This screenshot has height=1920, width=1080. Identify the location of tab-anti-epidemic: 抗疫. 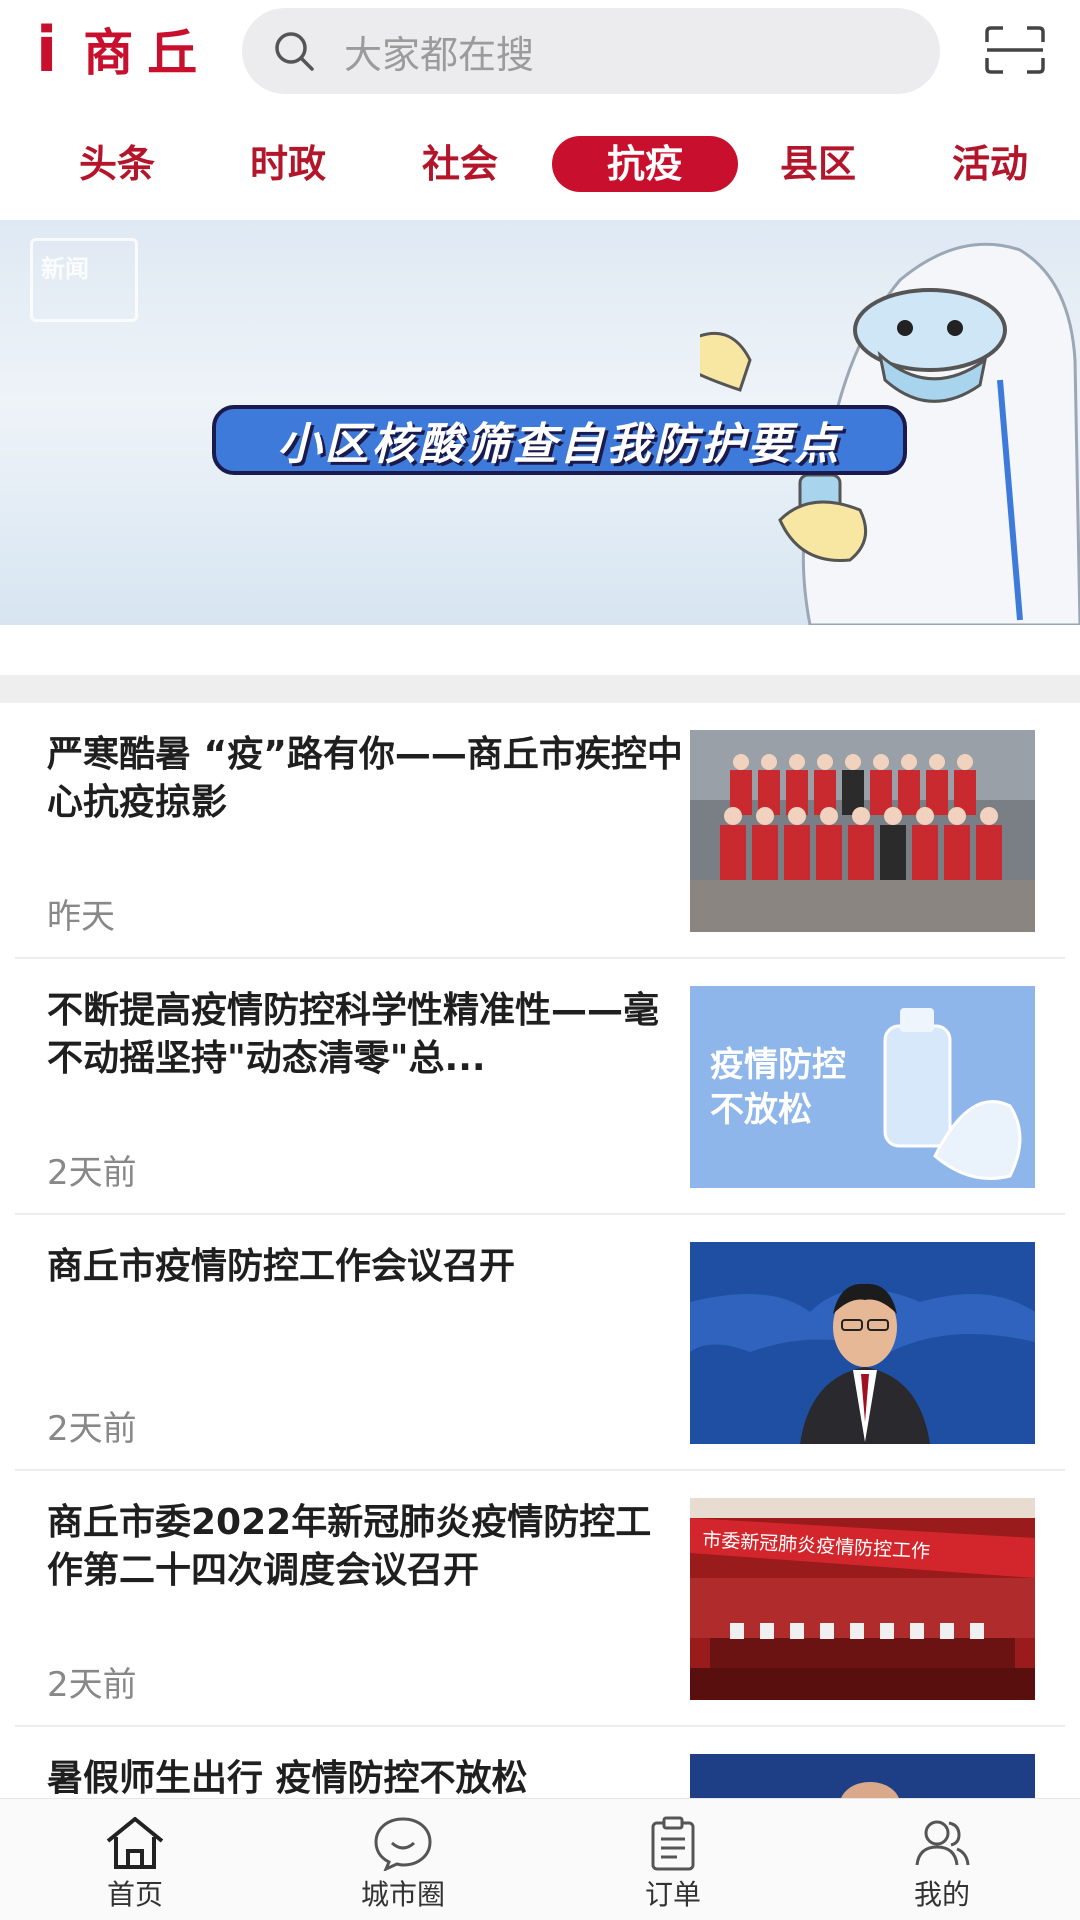
(645, 164).